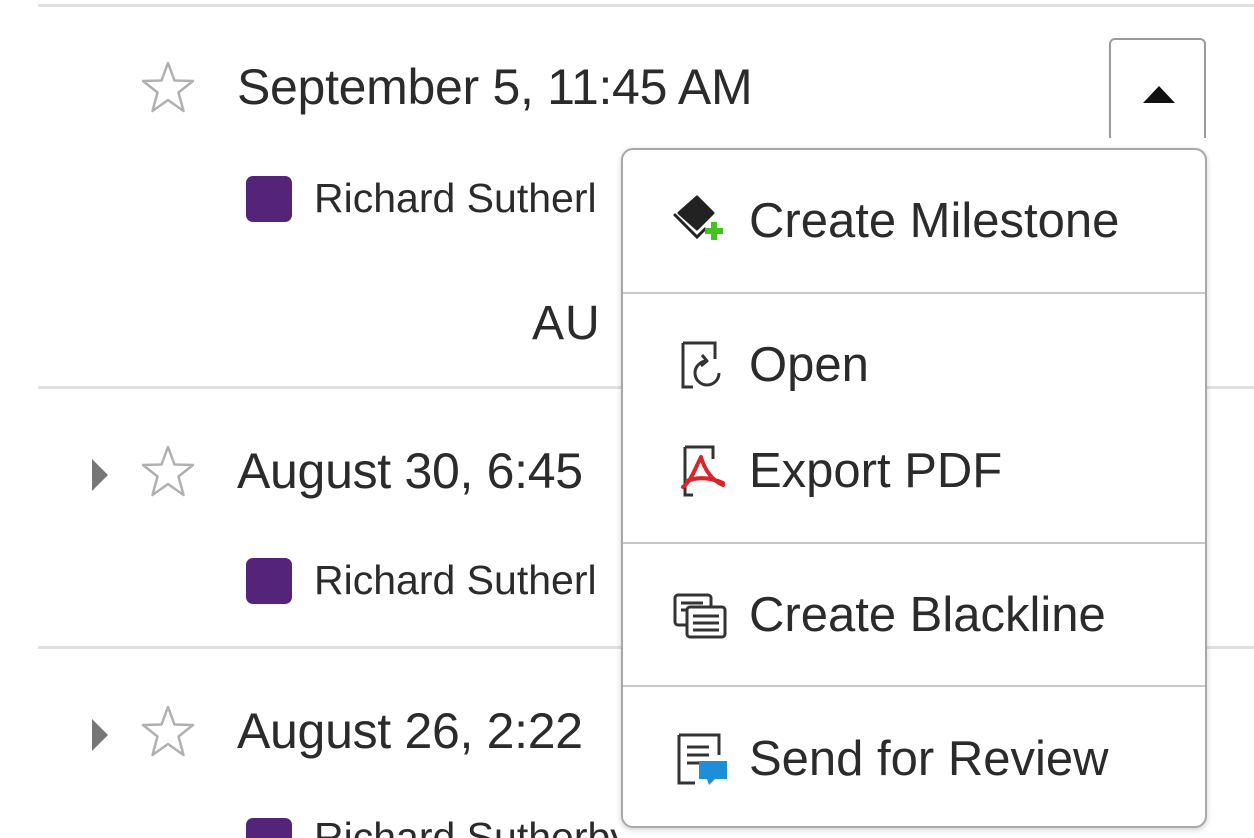 This screenshot has width=1254, height=838. I want to click on menu-item-export-pdf: Export PDF, so click(914, 471).